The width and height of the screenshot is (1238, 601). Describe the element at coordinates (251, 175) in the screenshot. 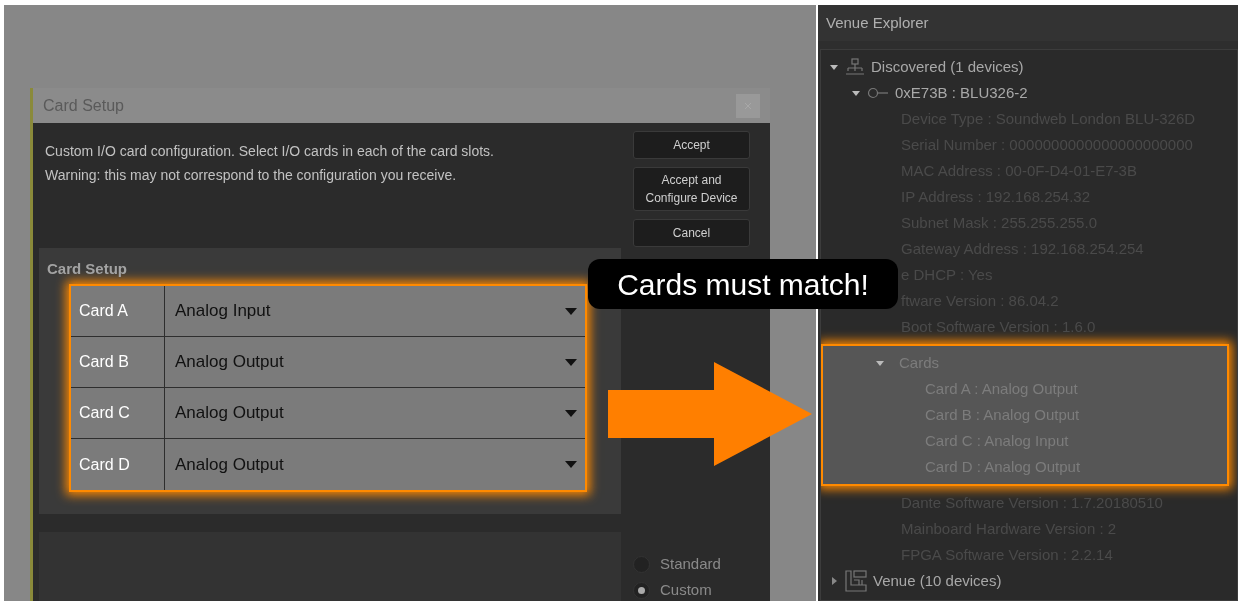

I see `message-text: Warning: this may not correspond to the configuration you receive.` at that location.